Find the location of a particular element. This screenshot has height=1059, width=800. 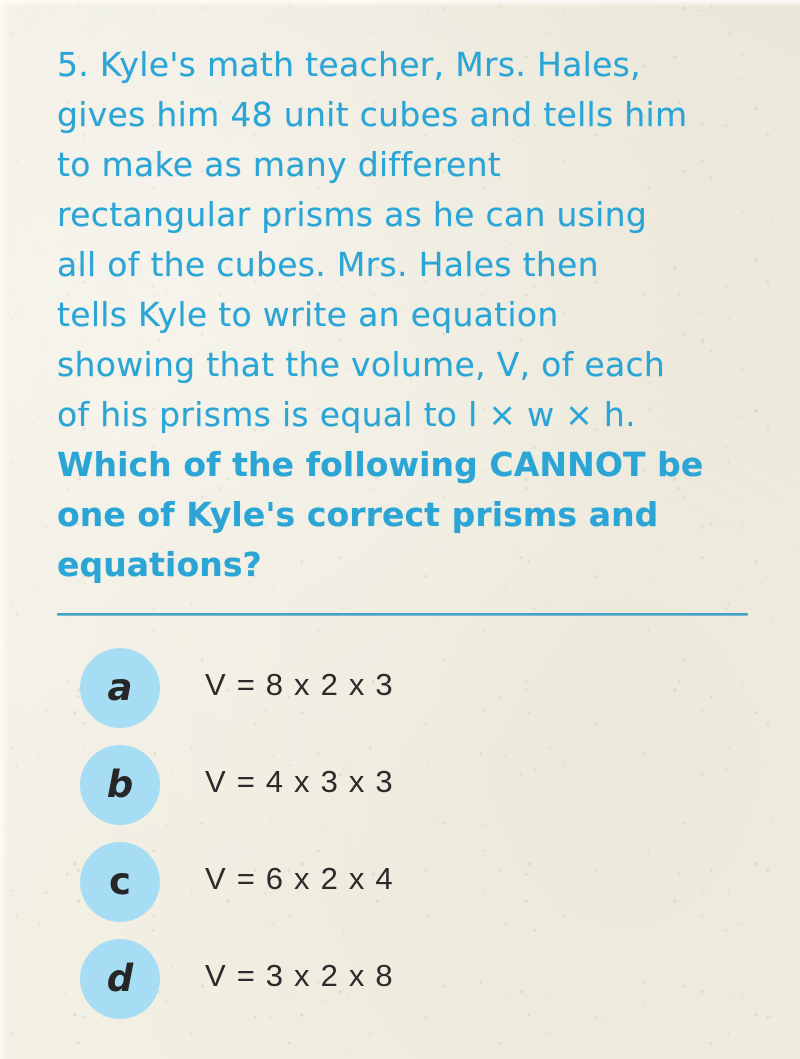

question-line-2: gives him 48 unit cubes and tells him is located at coordinates (372, 114).